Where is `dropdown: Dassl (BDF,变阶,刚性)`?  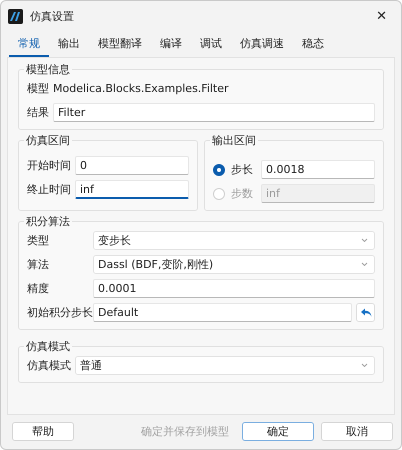
dropdown: Dassl (BDF,变阶,刚性) is located at coordinates (234, 264).